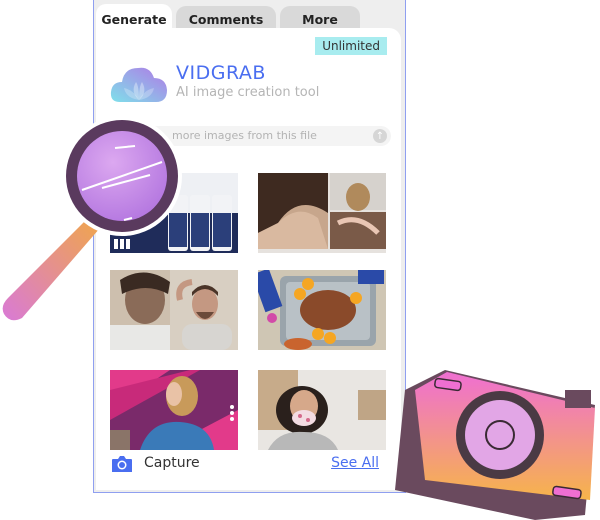  I want to click on plan-badge: Unlimited, so click(351, 46).